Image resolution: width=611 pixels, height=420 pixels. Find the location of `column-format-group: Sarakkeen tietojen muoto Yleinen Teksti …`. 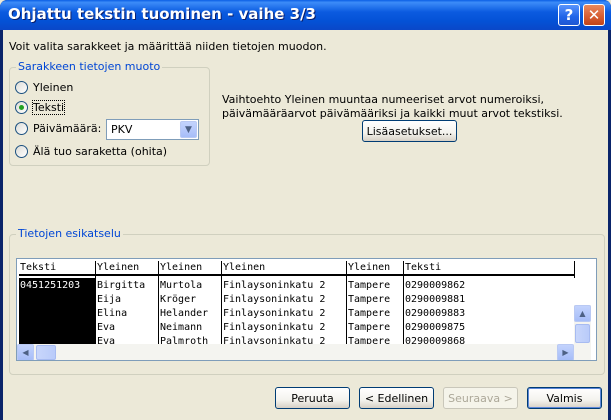

column-format-group: Sarakkeen tietojen muoto Yleinen Teksti … is located at coordinates (109, 113).